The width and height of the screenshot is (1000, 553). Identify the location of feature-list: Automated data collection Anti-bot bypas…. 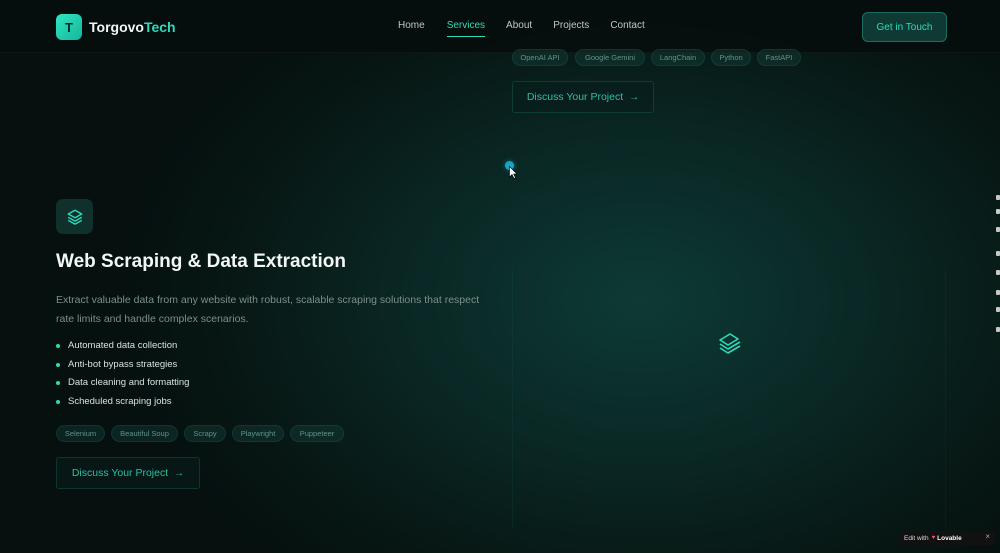
(122, 377).